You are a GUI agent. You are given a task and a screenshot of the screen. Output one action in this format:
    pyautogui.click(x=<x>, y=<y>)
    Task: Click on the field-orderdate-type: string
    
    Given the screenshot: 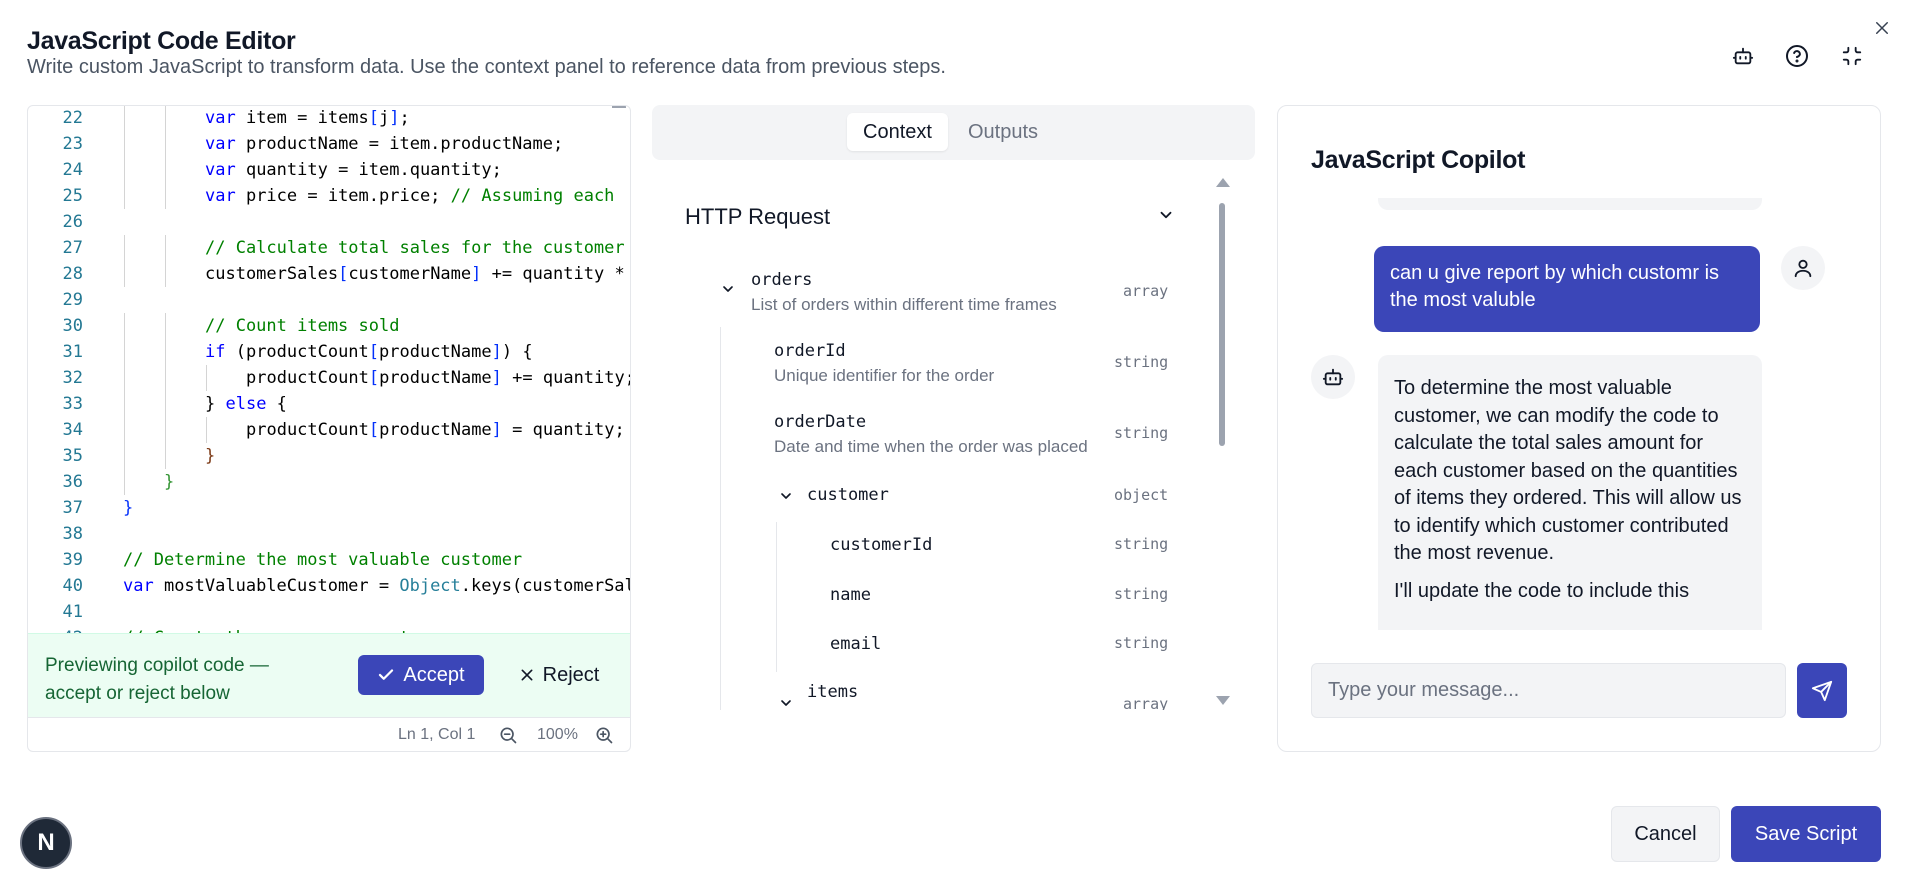 What is the action you would take?
    pyautogui.click(x=1141, y=433)
    